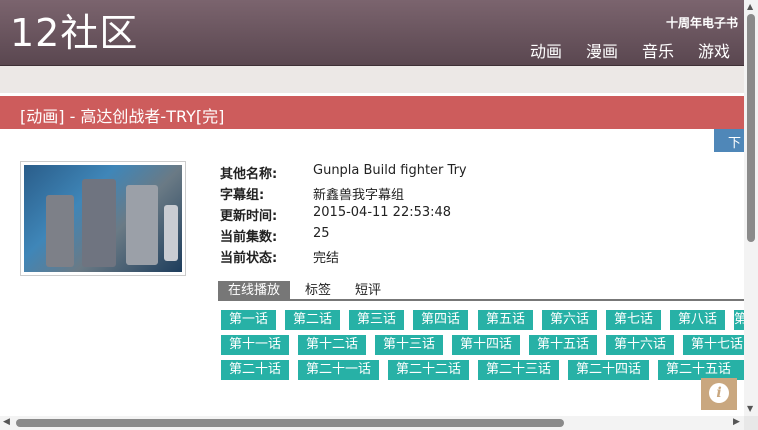  Describe the element at coordinates (390, 170) in the screenshot. I see `info-value: Gunpla Build fighter Try` at that location.